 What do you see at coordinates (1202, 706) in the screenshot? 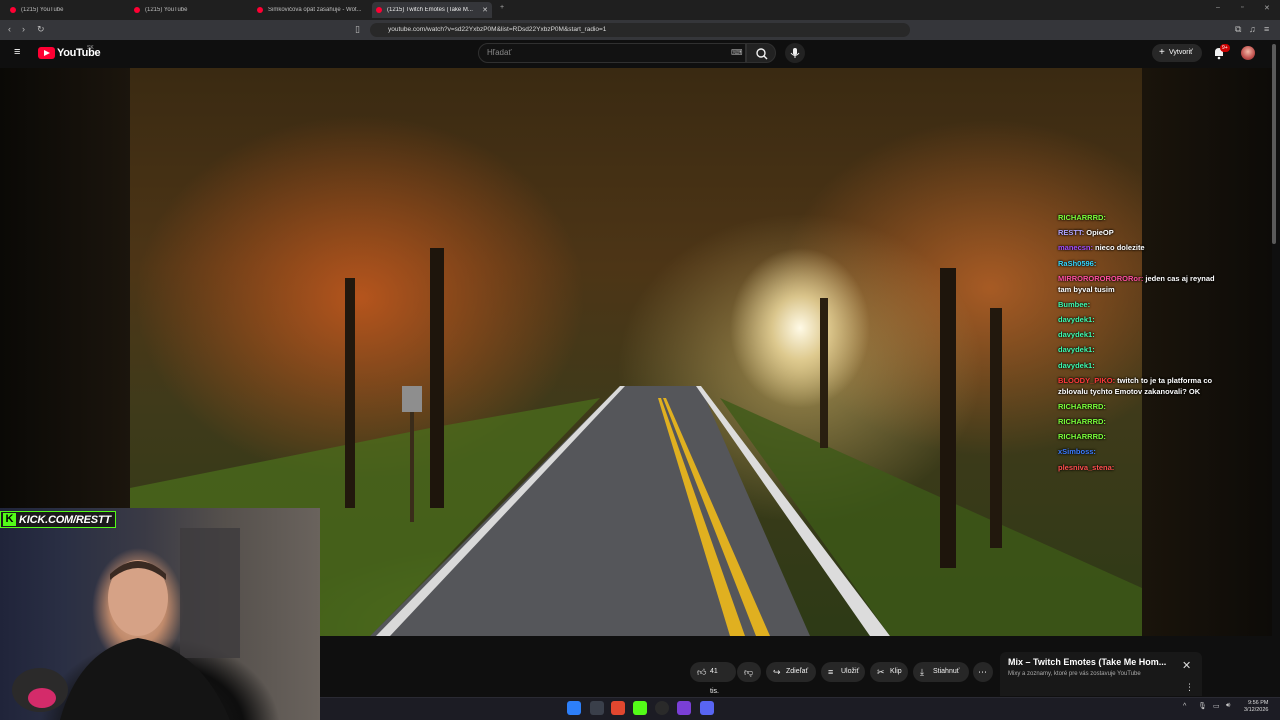
I see `microphone-tray-icon: 🎙︎` at bounding box center [1202, 706].